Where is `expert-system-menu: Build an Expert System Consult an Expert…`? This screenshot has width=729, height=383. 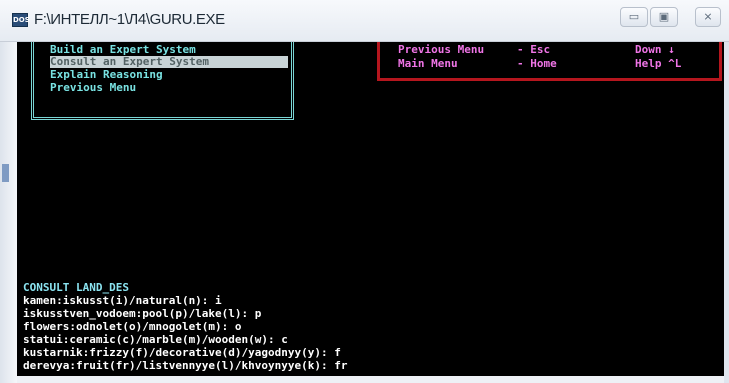 expert-system-menu: Build an Expert System Consult an Expert… is located at coordinates (162, 81).